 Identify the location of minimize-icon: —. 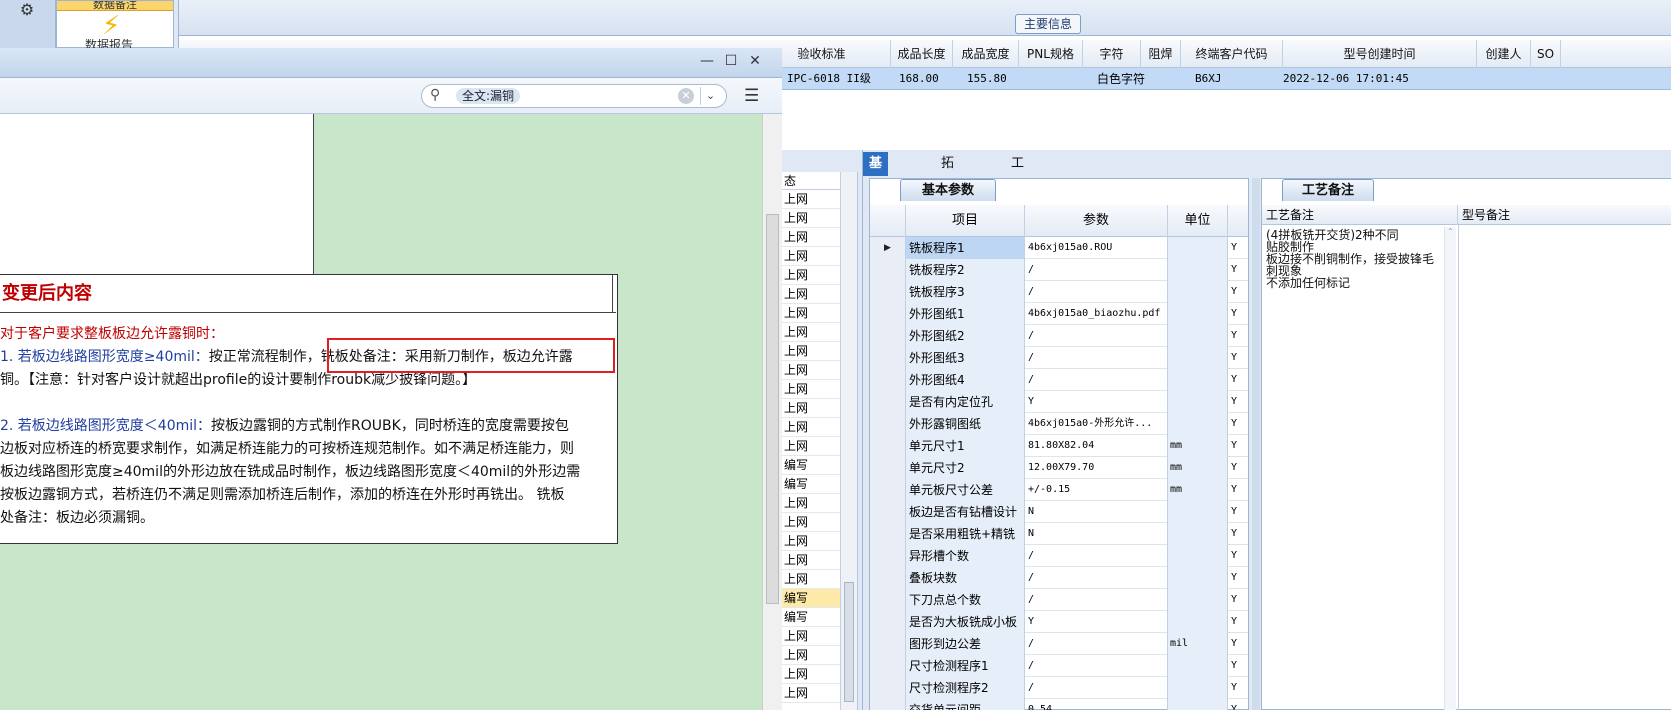
(707, 61).